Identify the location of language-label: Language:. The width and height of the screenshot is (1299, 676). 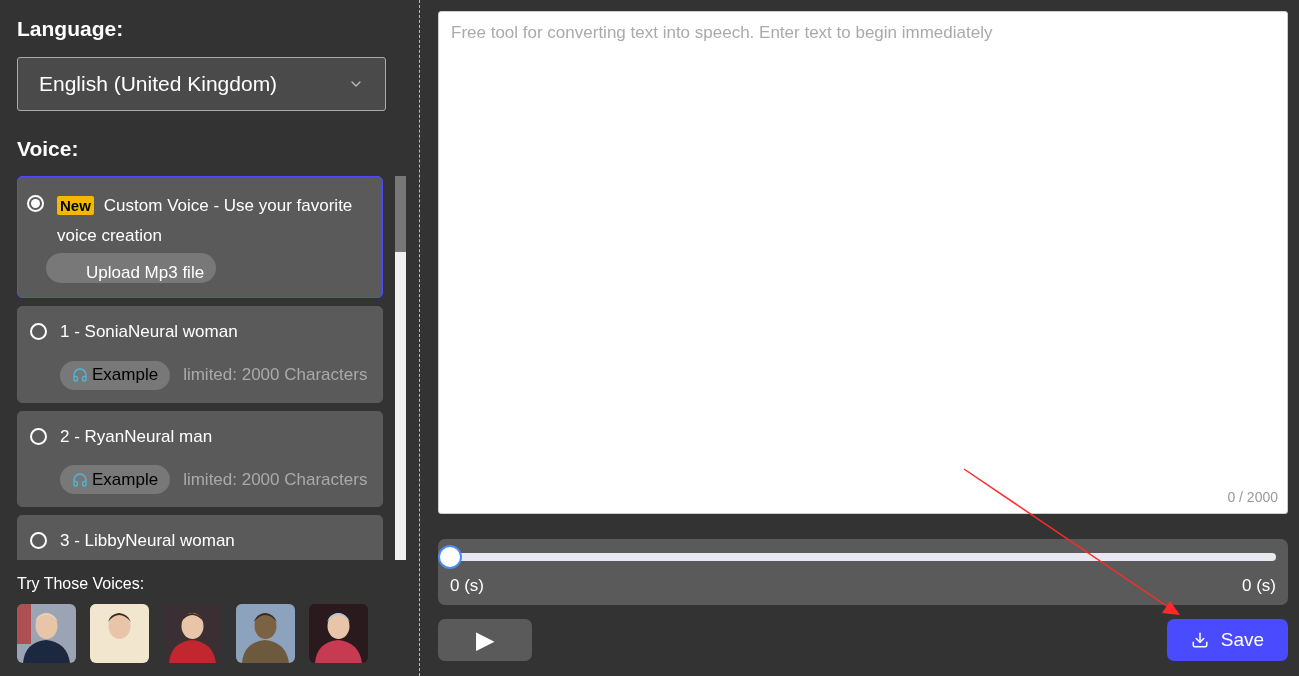
(71, 29).